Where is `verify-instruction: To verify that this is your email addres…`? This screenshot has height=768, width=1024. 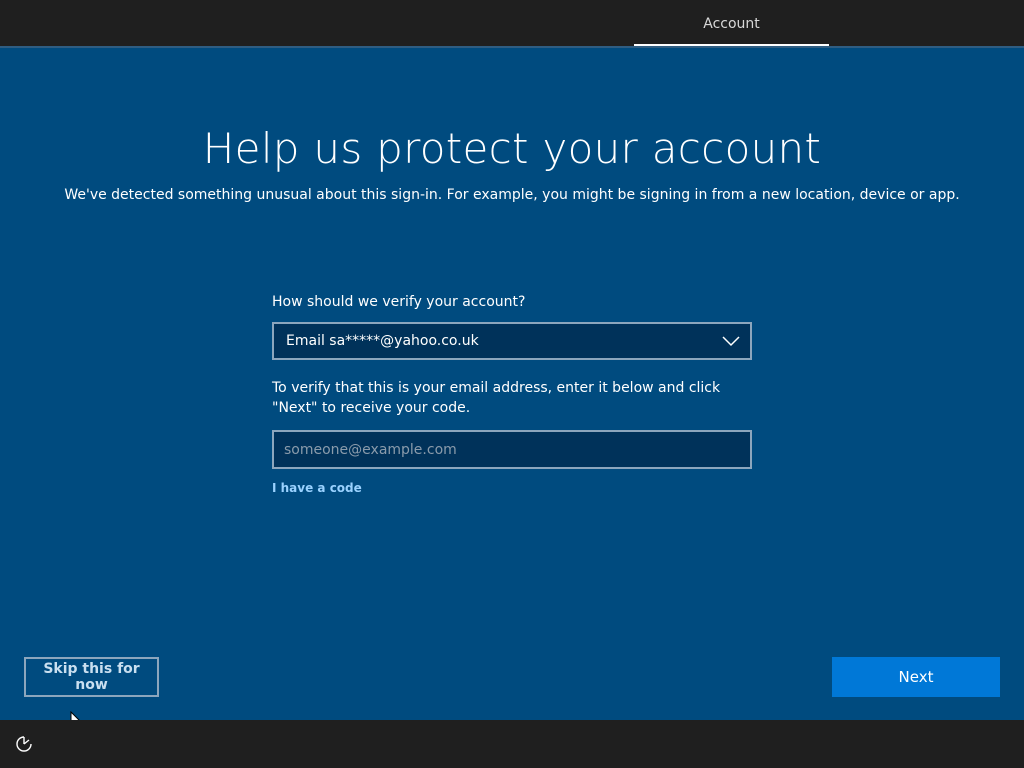
verify-instruction: To verify that this is your email addres… is located at coordinates (496, 398).